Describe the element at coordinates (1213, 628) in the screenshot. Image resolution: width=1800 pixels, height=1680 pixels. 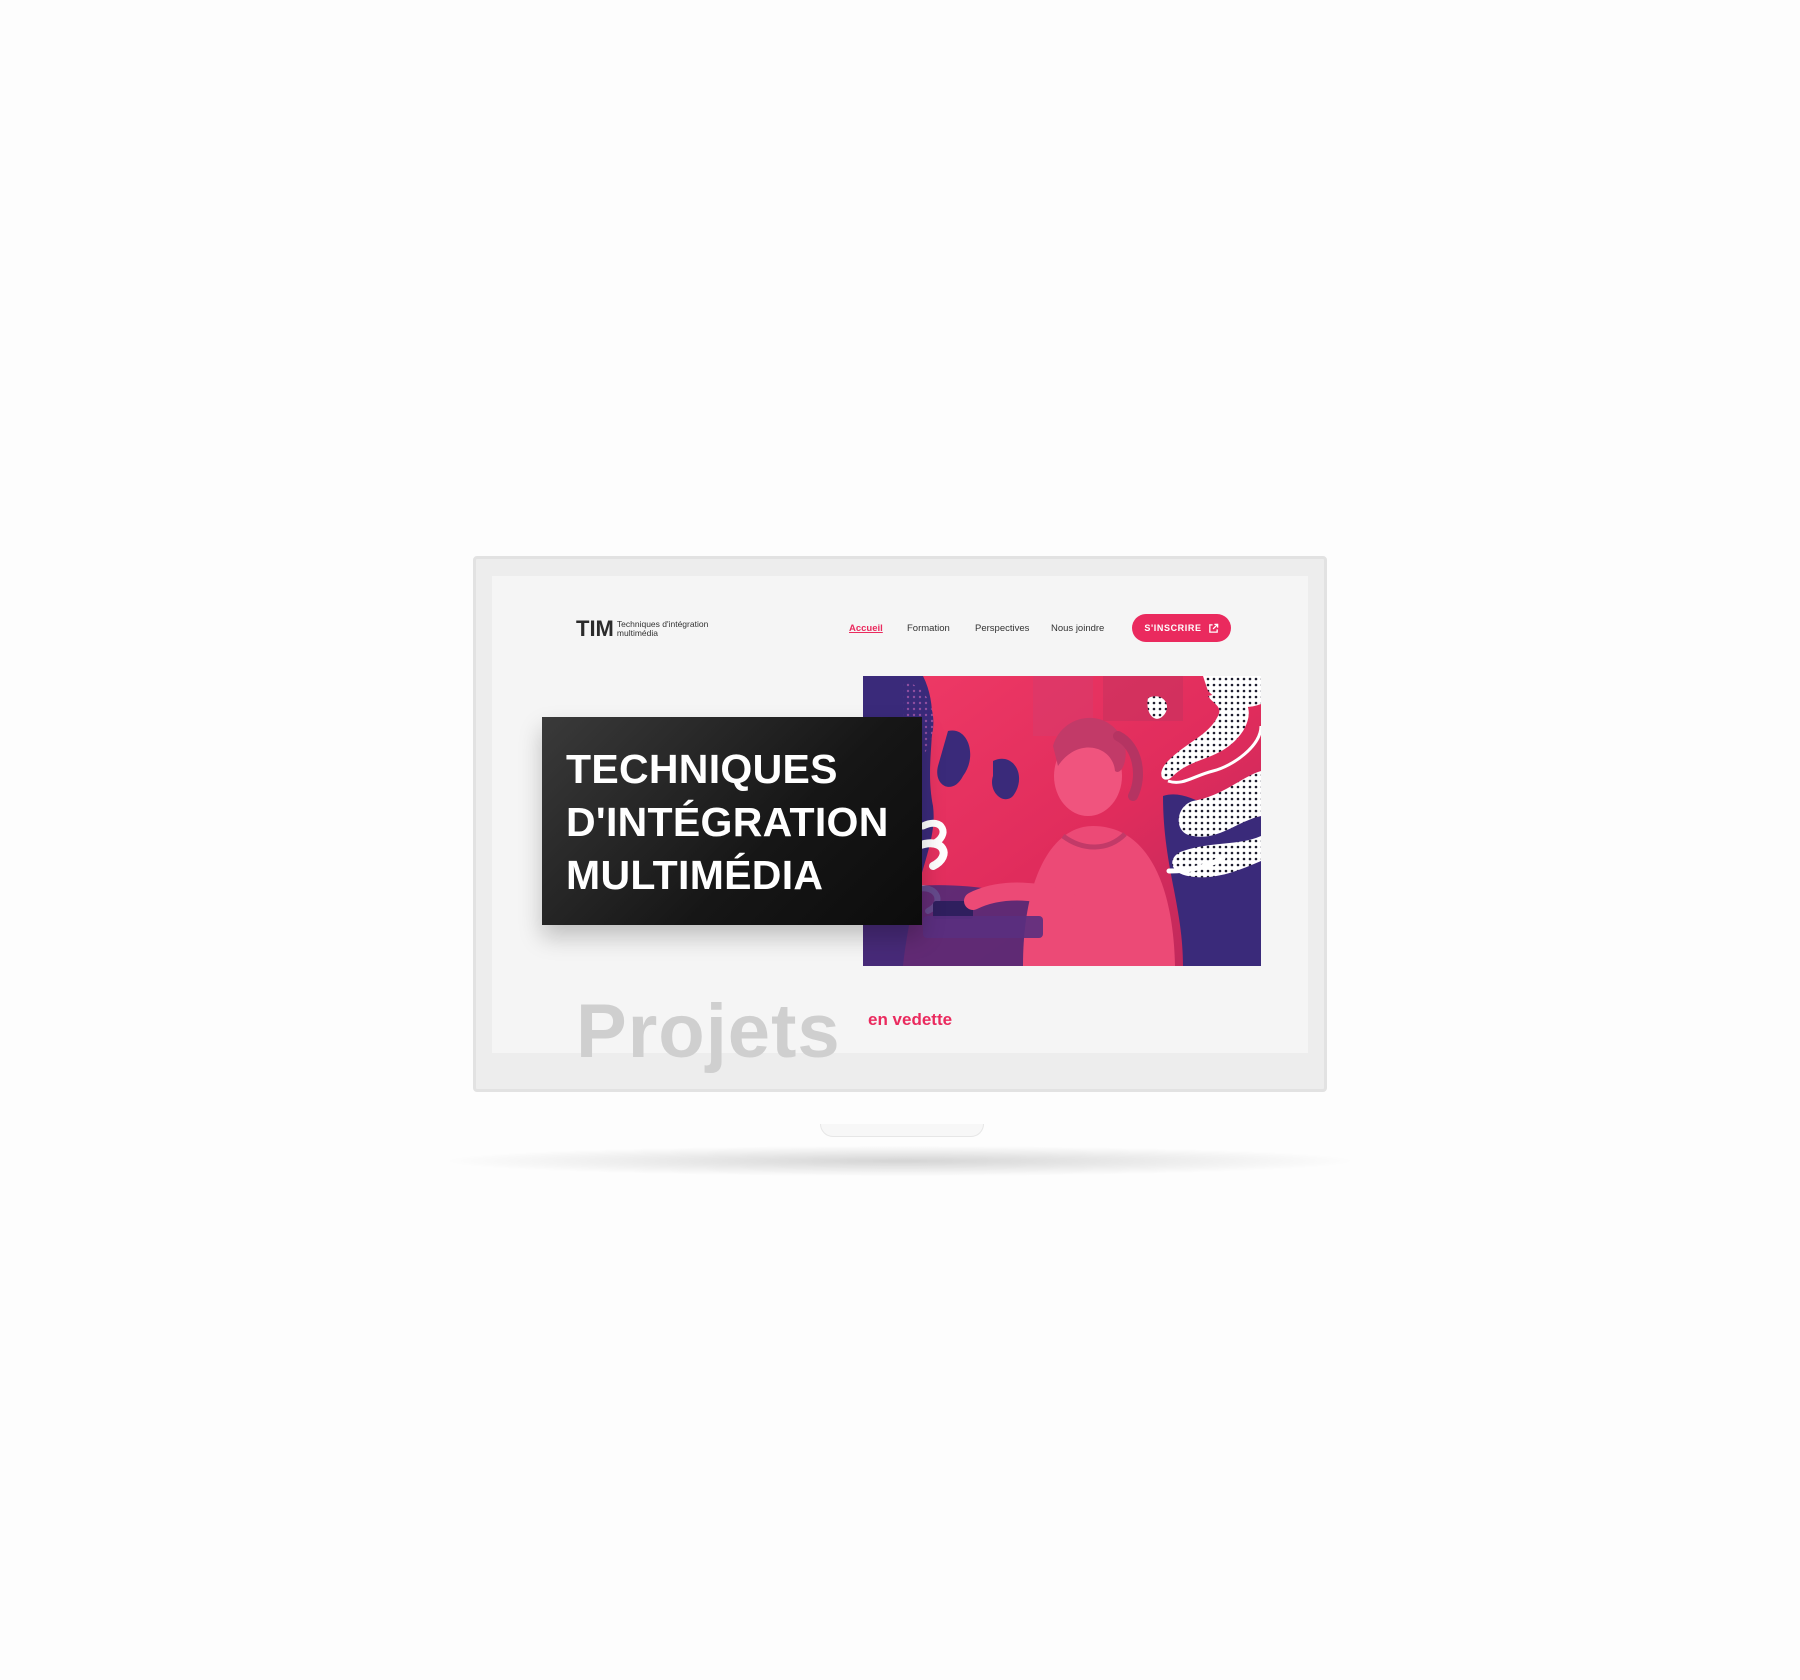
I see `external-link-icon` at that location.